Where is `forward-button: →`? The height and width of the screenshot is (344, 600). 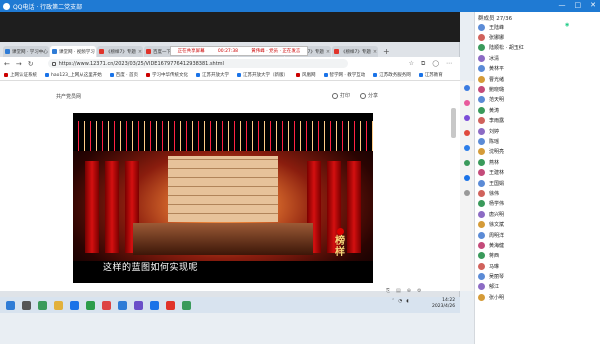
forward-button: → is located at coordinates (19, 64).